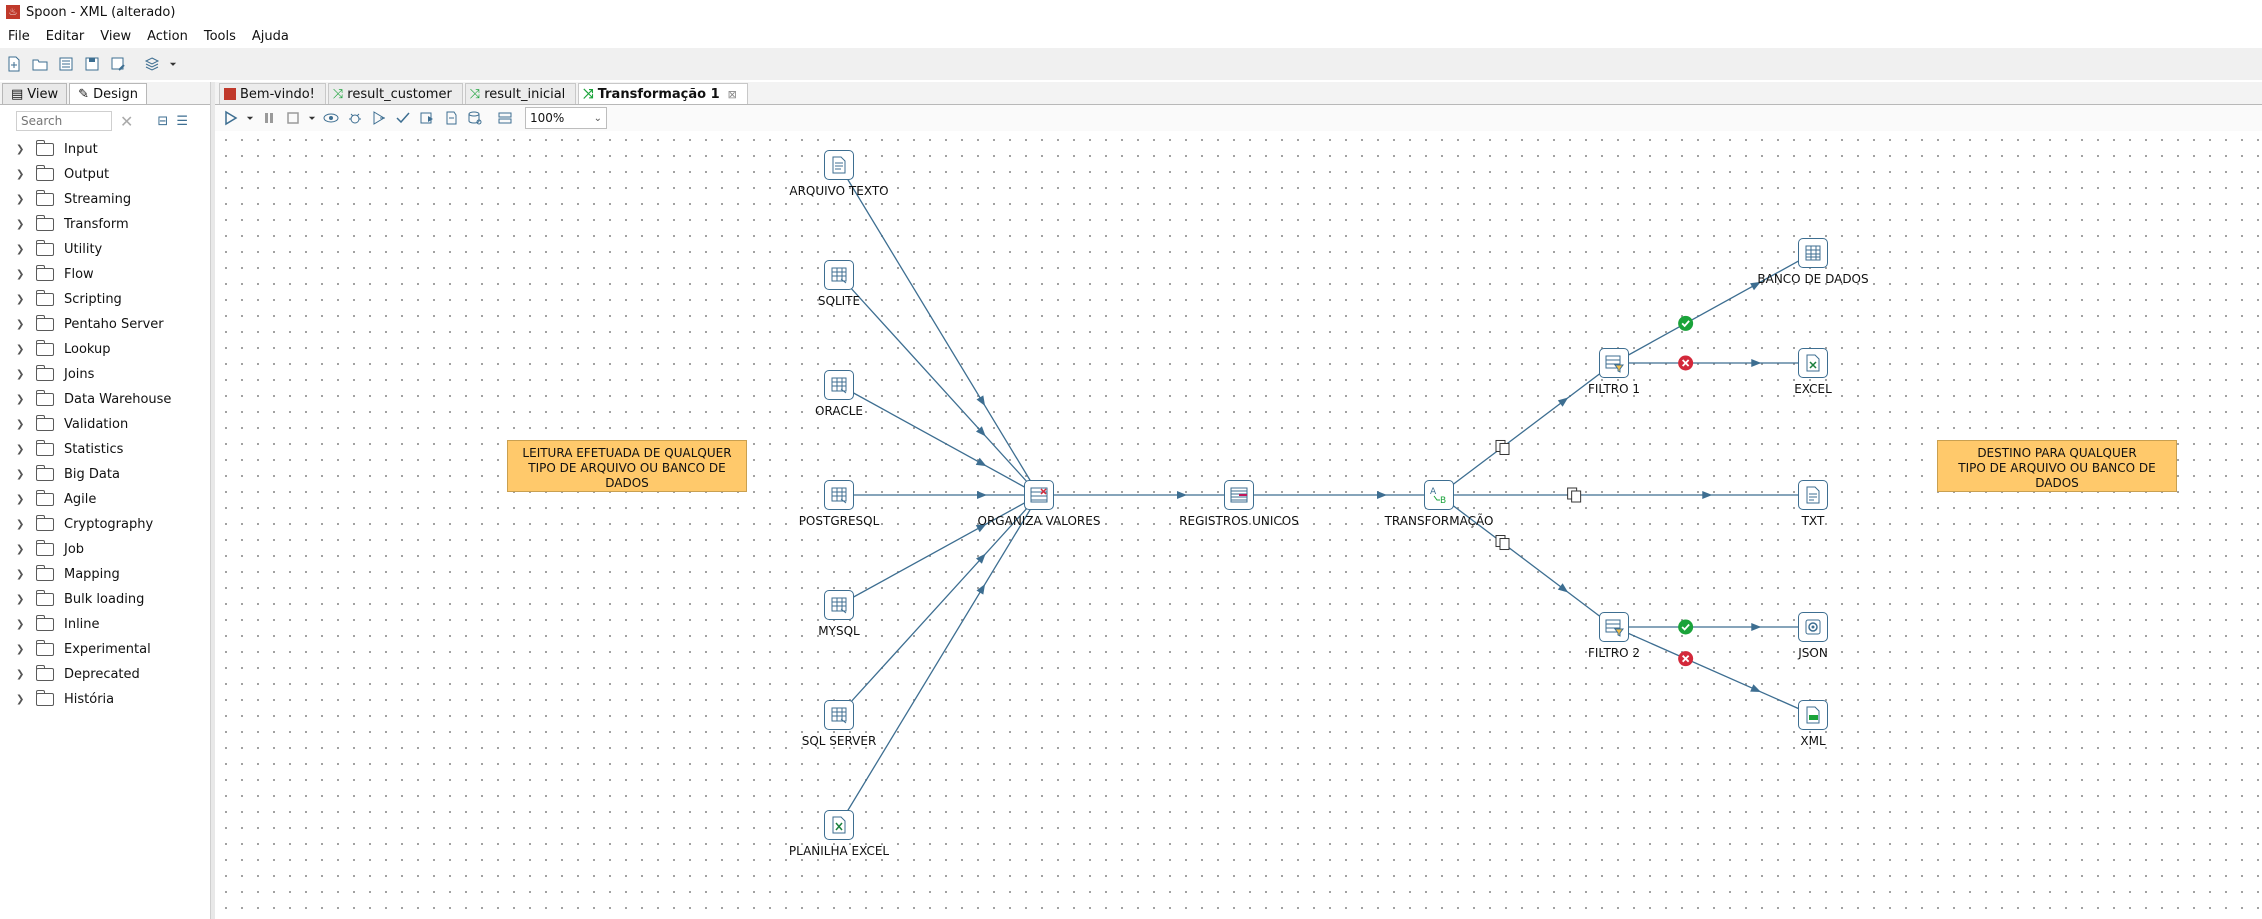 The image size is (2262, 919). I want to click on step-sql-server, so click(839, 715).